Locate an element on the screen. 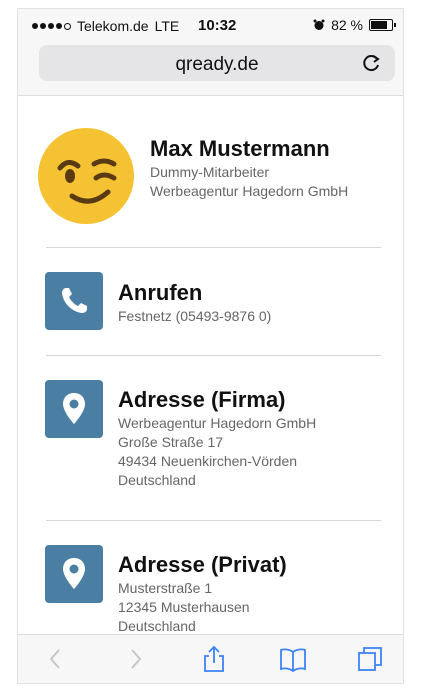 This screenshot has width=422, height=690. address-line: Große Straße 17 is located at coordinates (171, 442).